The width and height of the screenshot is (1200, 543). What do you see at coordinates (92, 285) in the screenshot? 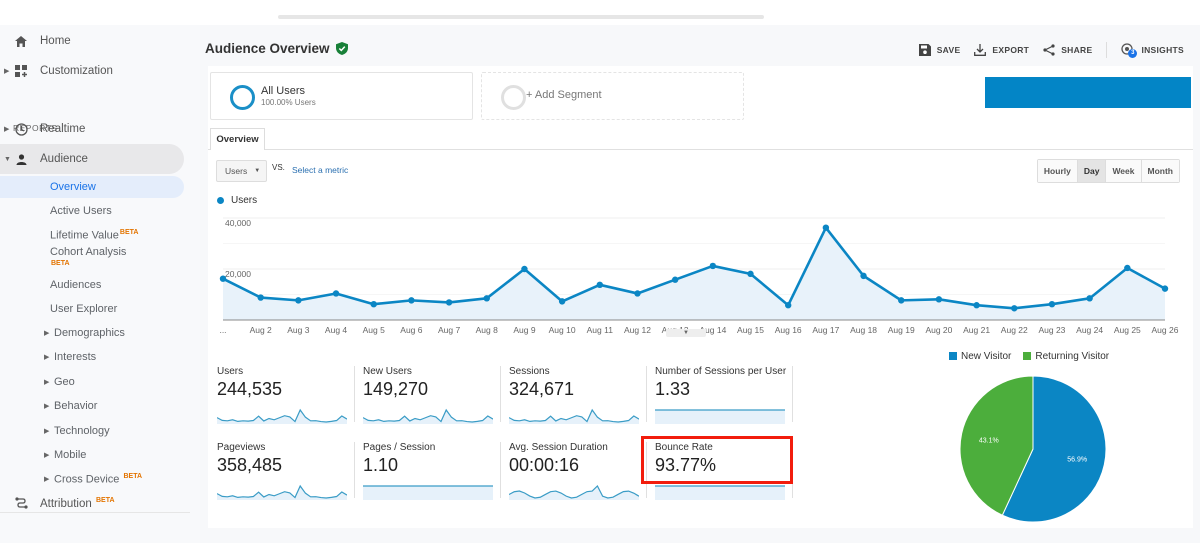
I see `sidebar-item-audiences: Audiences` at bounding box center [92, 285].